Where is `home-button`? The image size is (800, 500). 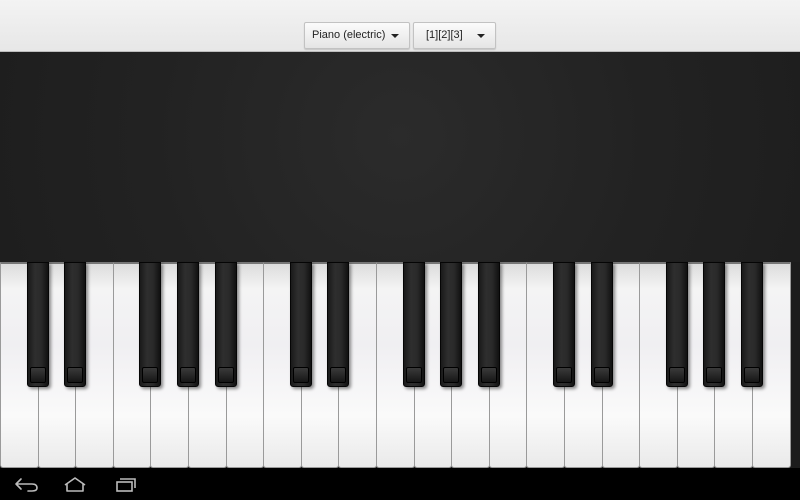
home-button is located at coordinates (75, 484).